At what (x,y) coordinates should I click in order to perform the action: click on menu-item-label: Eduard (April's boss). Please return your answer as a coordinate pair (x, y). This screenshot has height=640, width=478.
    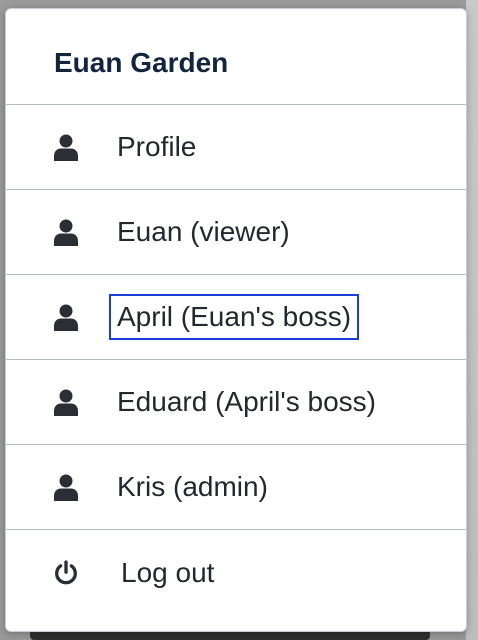
    Looking at the image, I should click on (246, 401).